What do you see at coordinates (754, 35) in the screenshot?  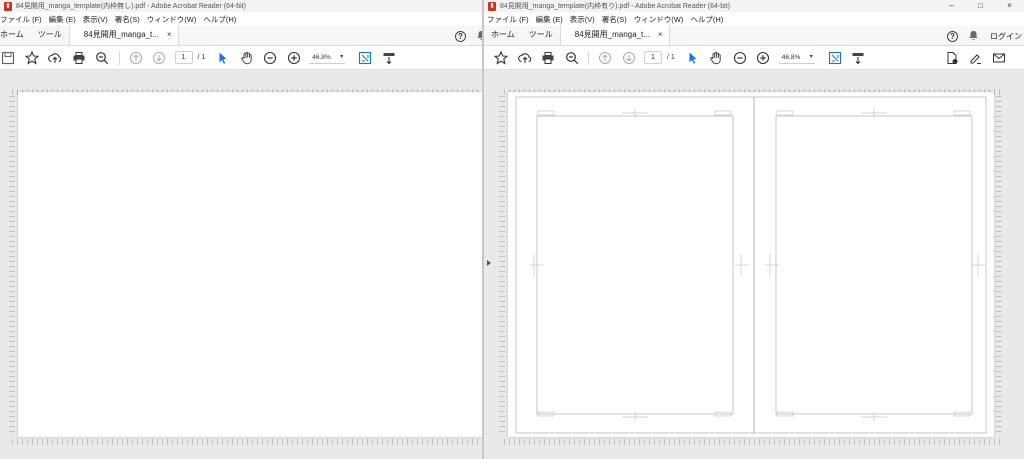 I see `tab-bar: ホーム ツール 84見開用_manga_t... × ? ログイン` at bounding box center [754, 35].